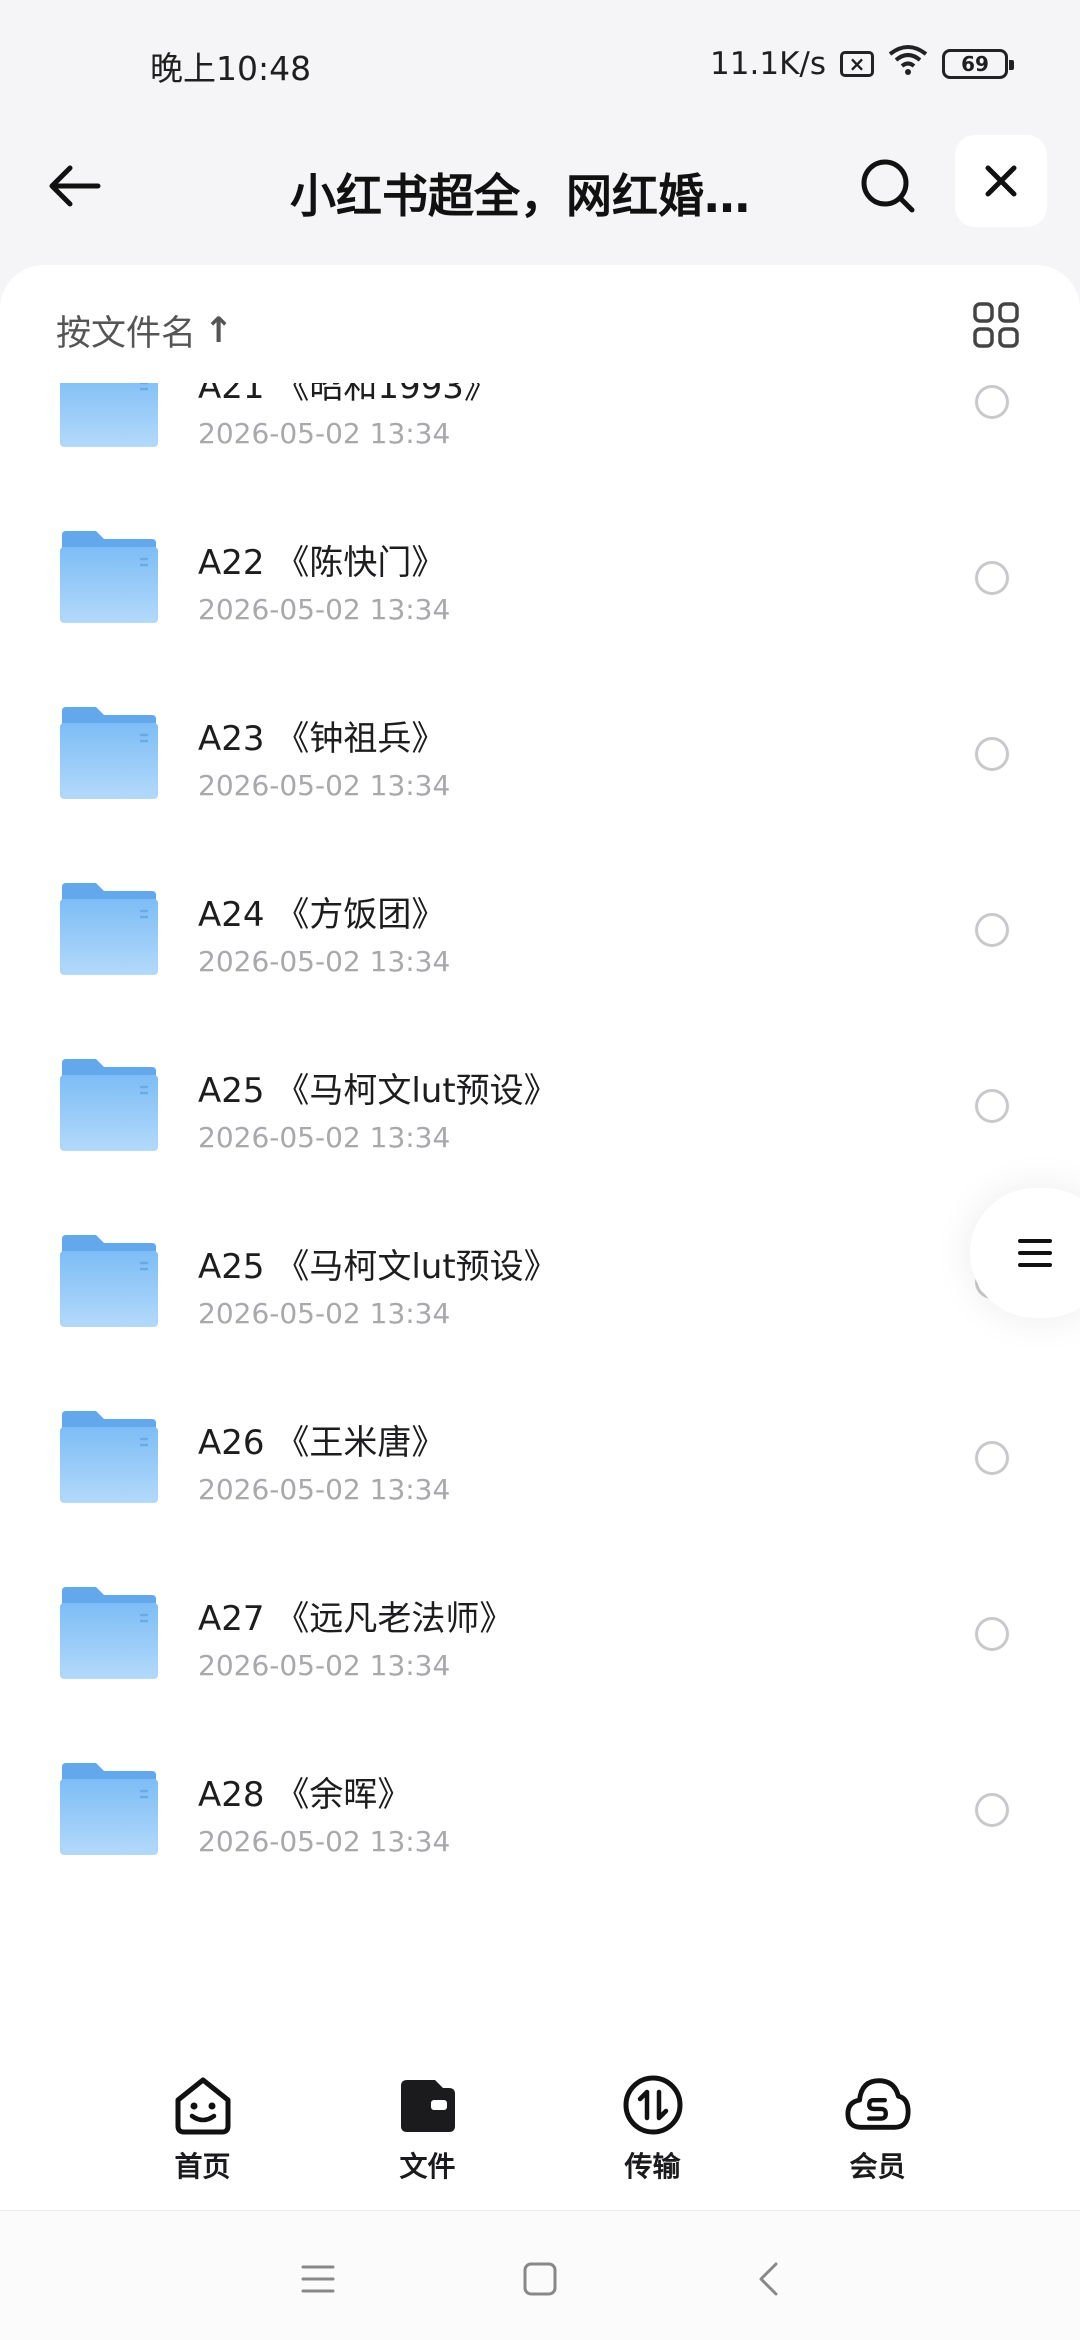 The image size is (1080, 2340). Describe the element at coordinates (305, 1795) in the screenshot. I see `file-name: A28 《余晖》` at that location.